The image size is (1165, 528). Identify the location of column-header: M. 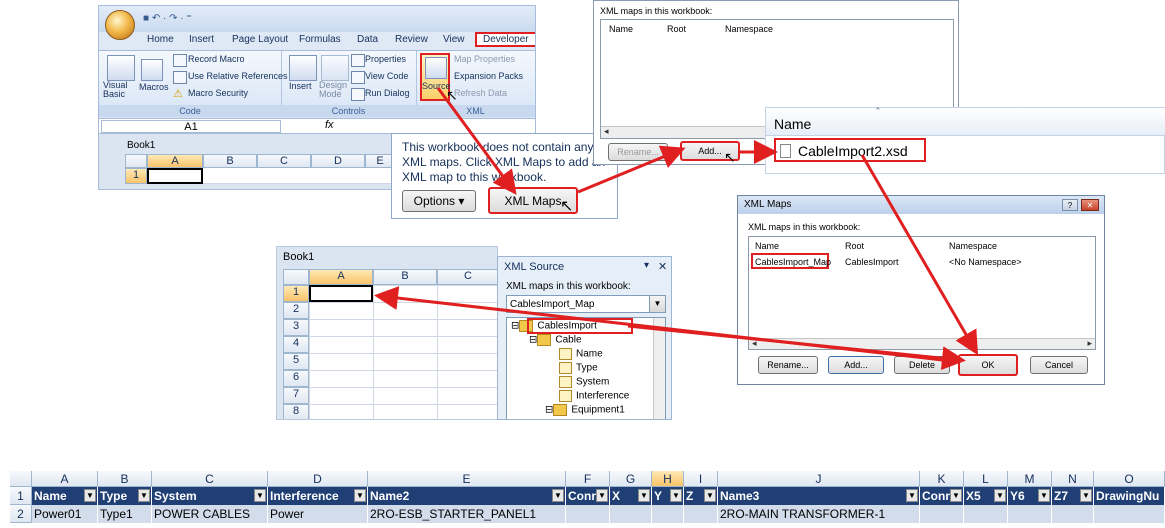
(1030, 479).